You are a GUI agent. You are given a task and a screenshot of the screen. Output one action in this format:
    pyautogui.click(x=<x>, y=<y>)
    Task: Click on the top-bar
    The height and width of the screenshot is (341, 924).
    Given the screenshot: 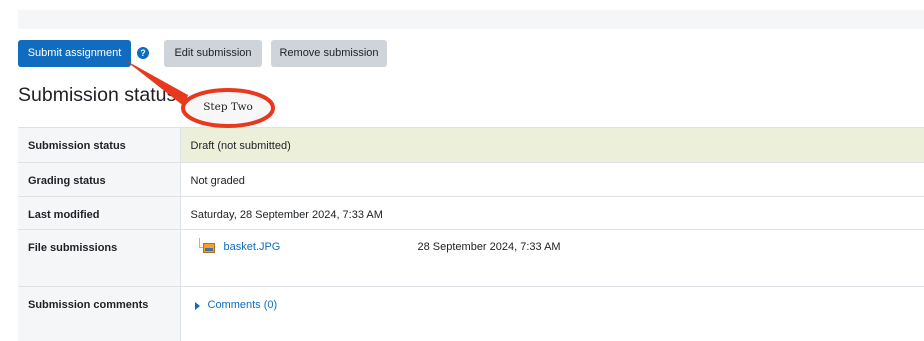 What is the action you would take?
    pyautogui.click(x=471, y=19)
    